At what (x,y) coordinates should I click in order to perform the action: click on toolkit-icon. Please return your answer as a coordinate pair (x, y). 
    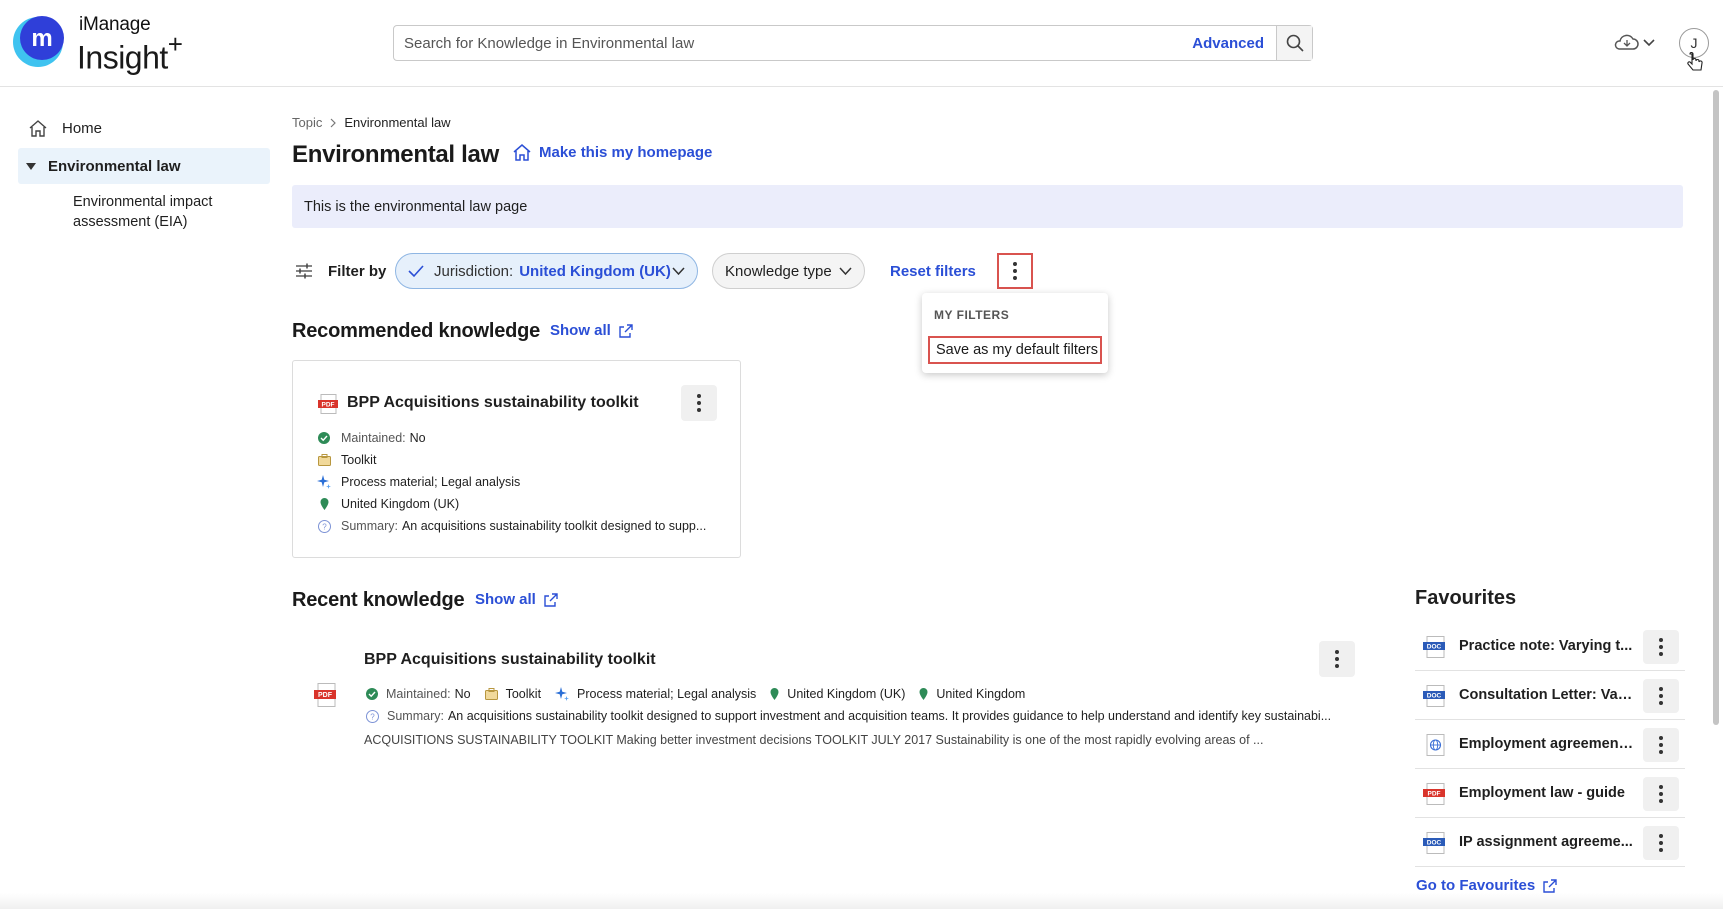
    Looking at the image, I should click on (491, 694).